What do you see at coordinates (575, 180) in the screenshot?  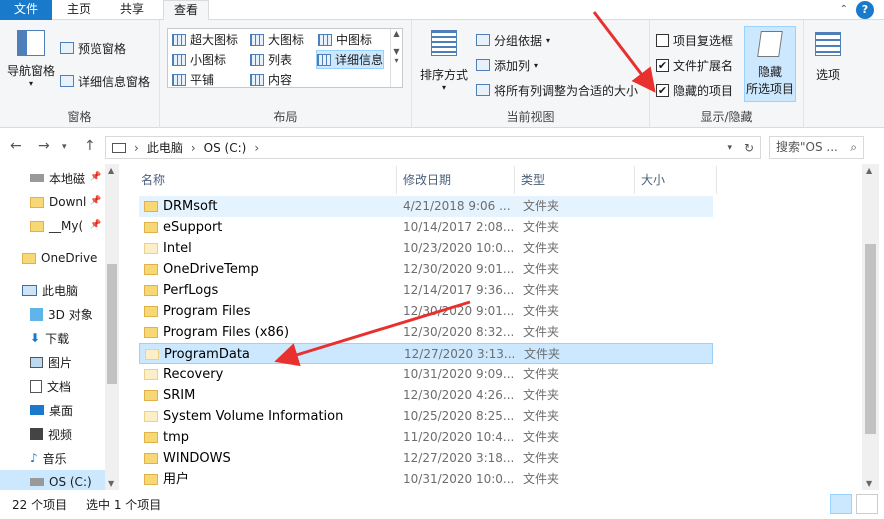 I see `column-header-type: 类型` at bounding box center [575, 180].